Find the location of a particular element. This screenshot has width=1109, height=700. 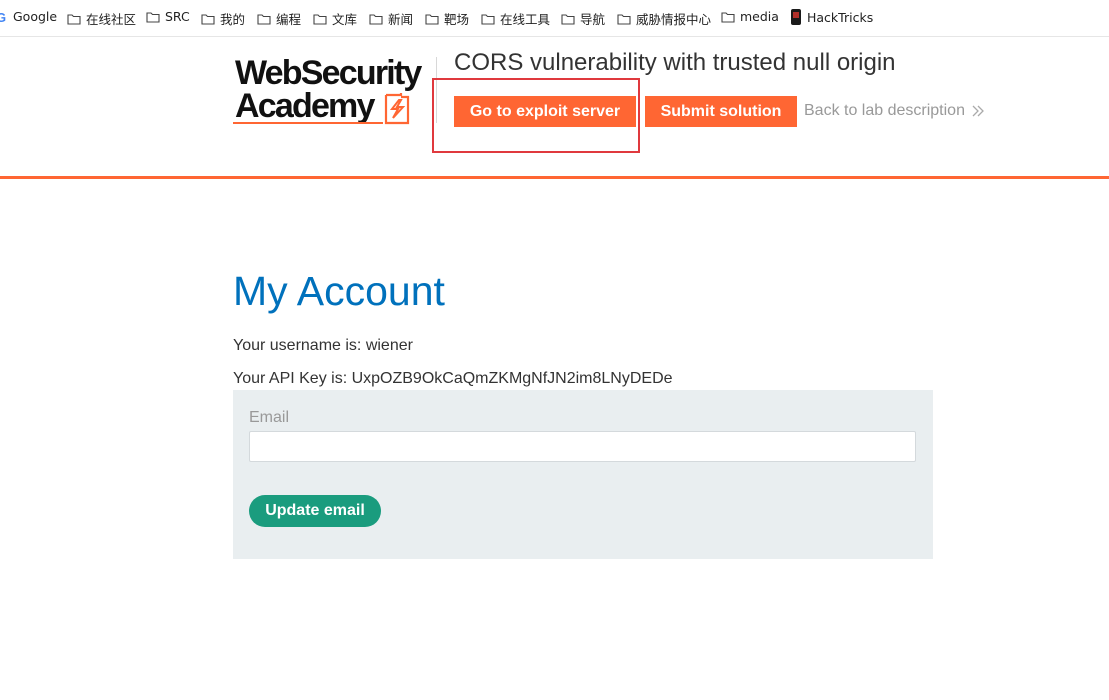

bookmark-google: G Google is located at coordinates (28, 16).